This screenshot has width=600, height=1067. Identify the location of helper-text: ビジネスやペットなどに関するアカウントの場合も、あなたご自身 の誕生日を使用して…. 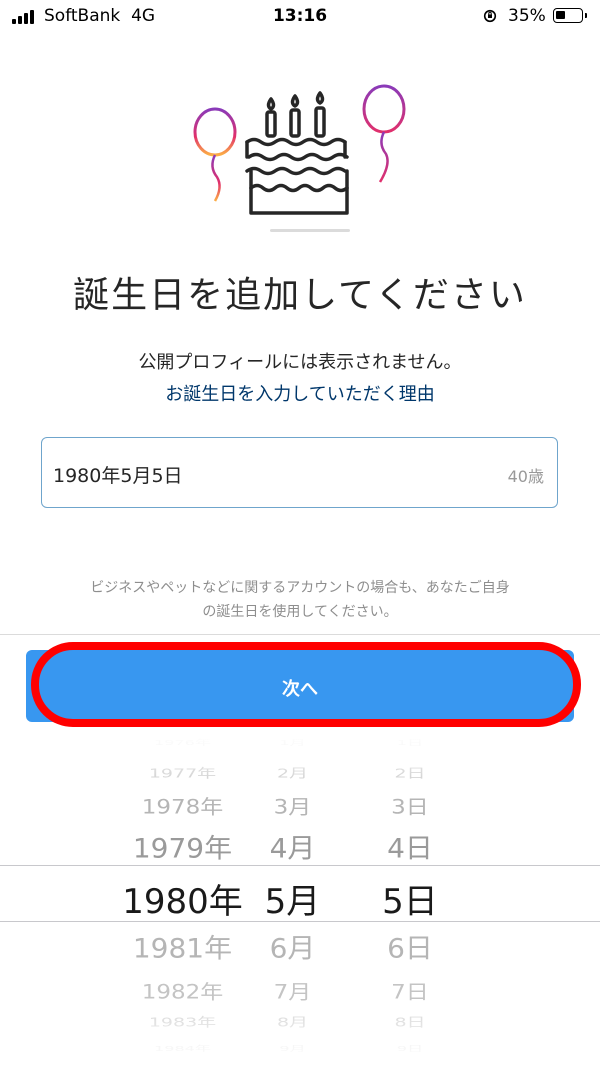
(300, 600).